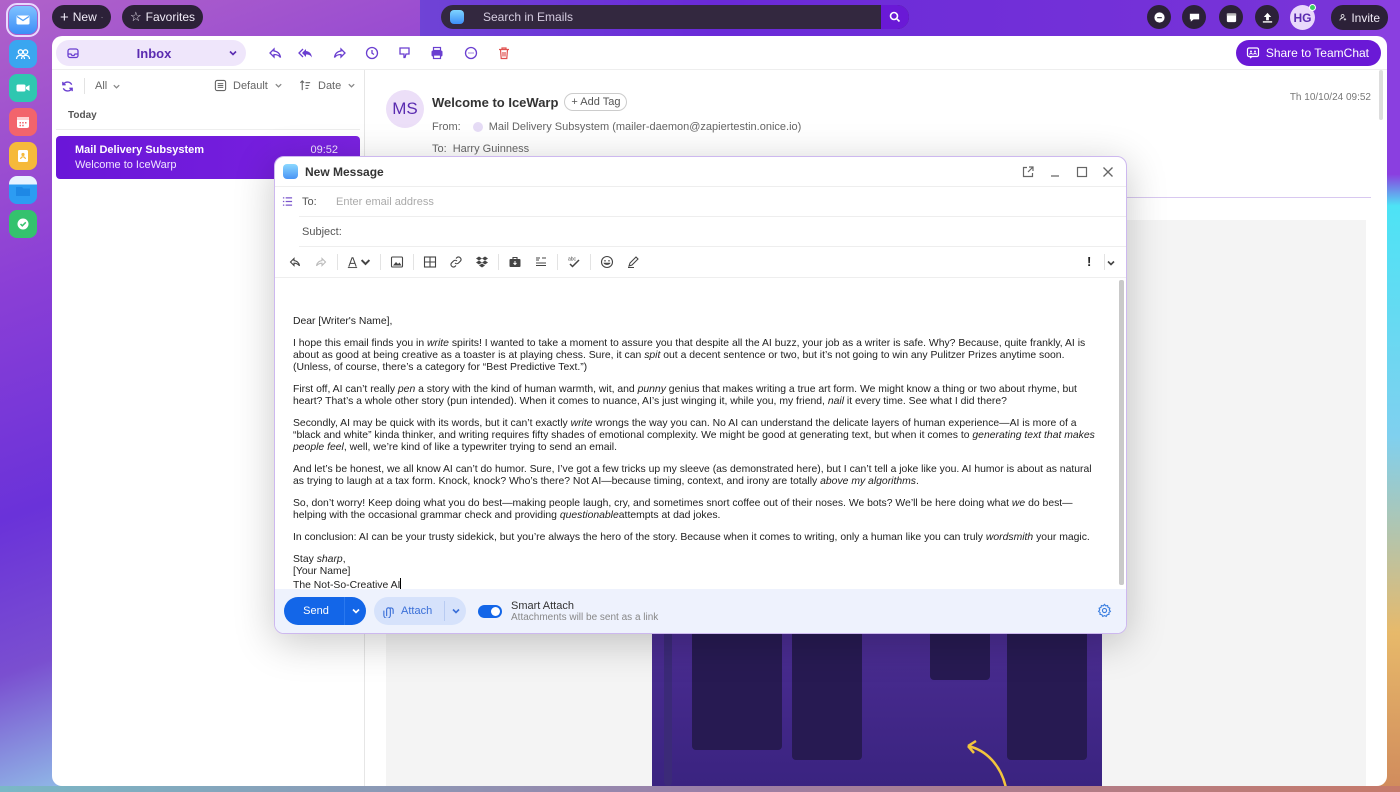  I want to click on teamchat-button, so click(1159, 17).